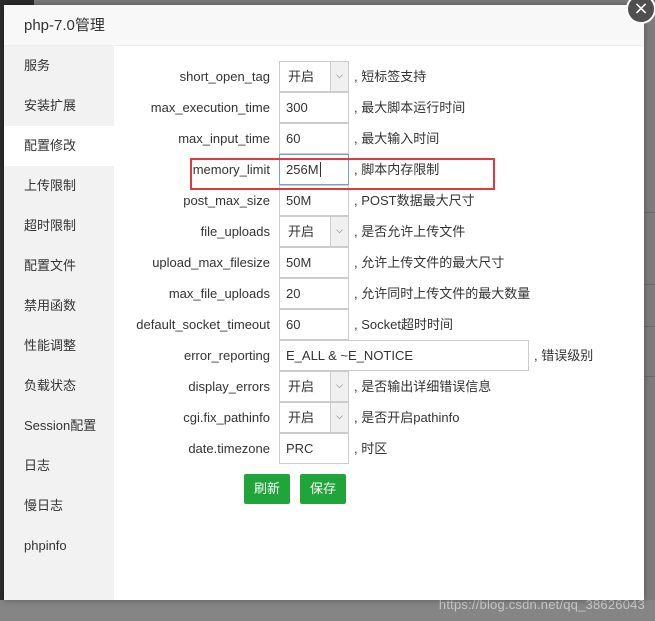  I want to click on sidebar-item-log: 日志, so click(59, 466).